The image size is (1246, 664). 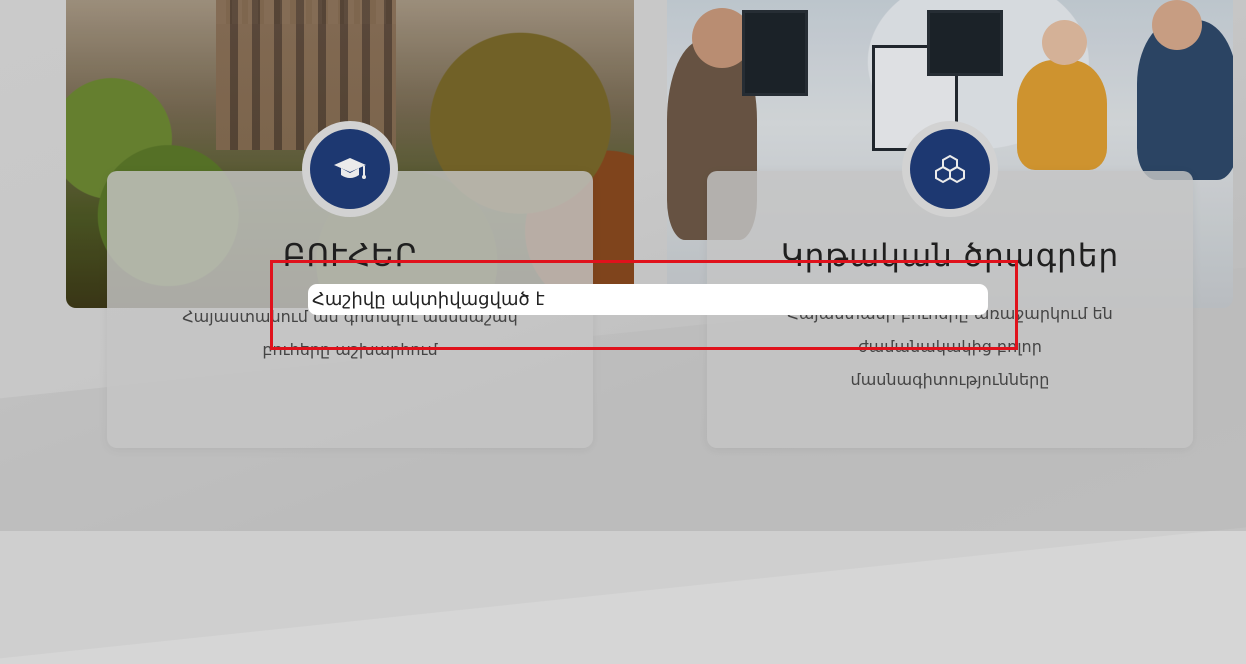 What do you see at coordinates (950, 169) in the screenshot?
I see `cubes-icon` at bounding box center [950, 169].